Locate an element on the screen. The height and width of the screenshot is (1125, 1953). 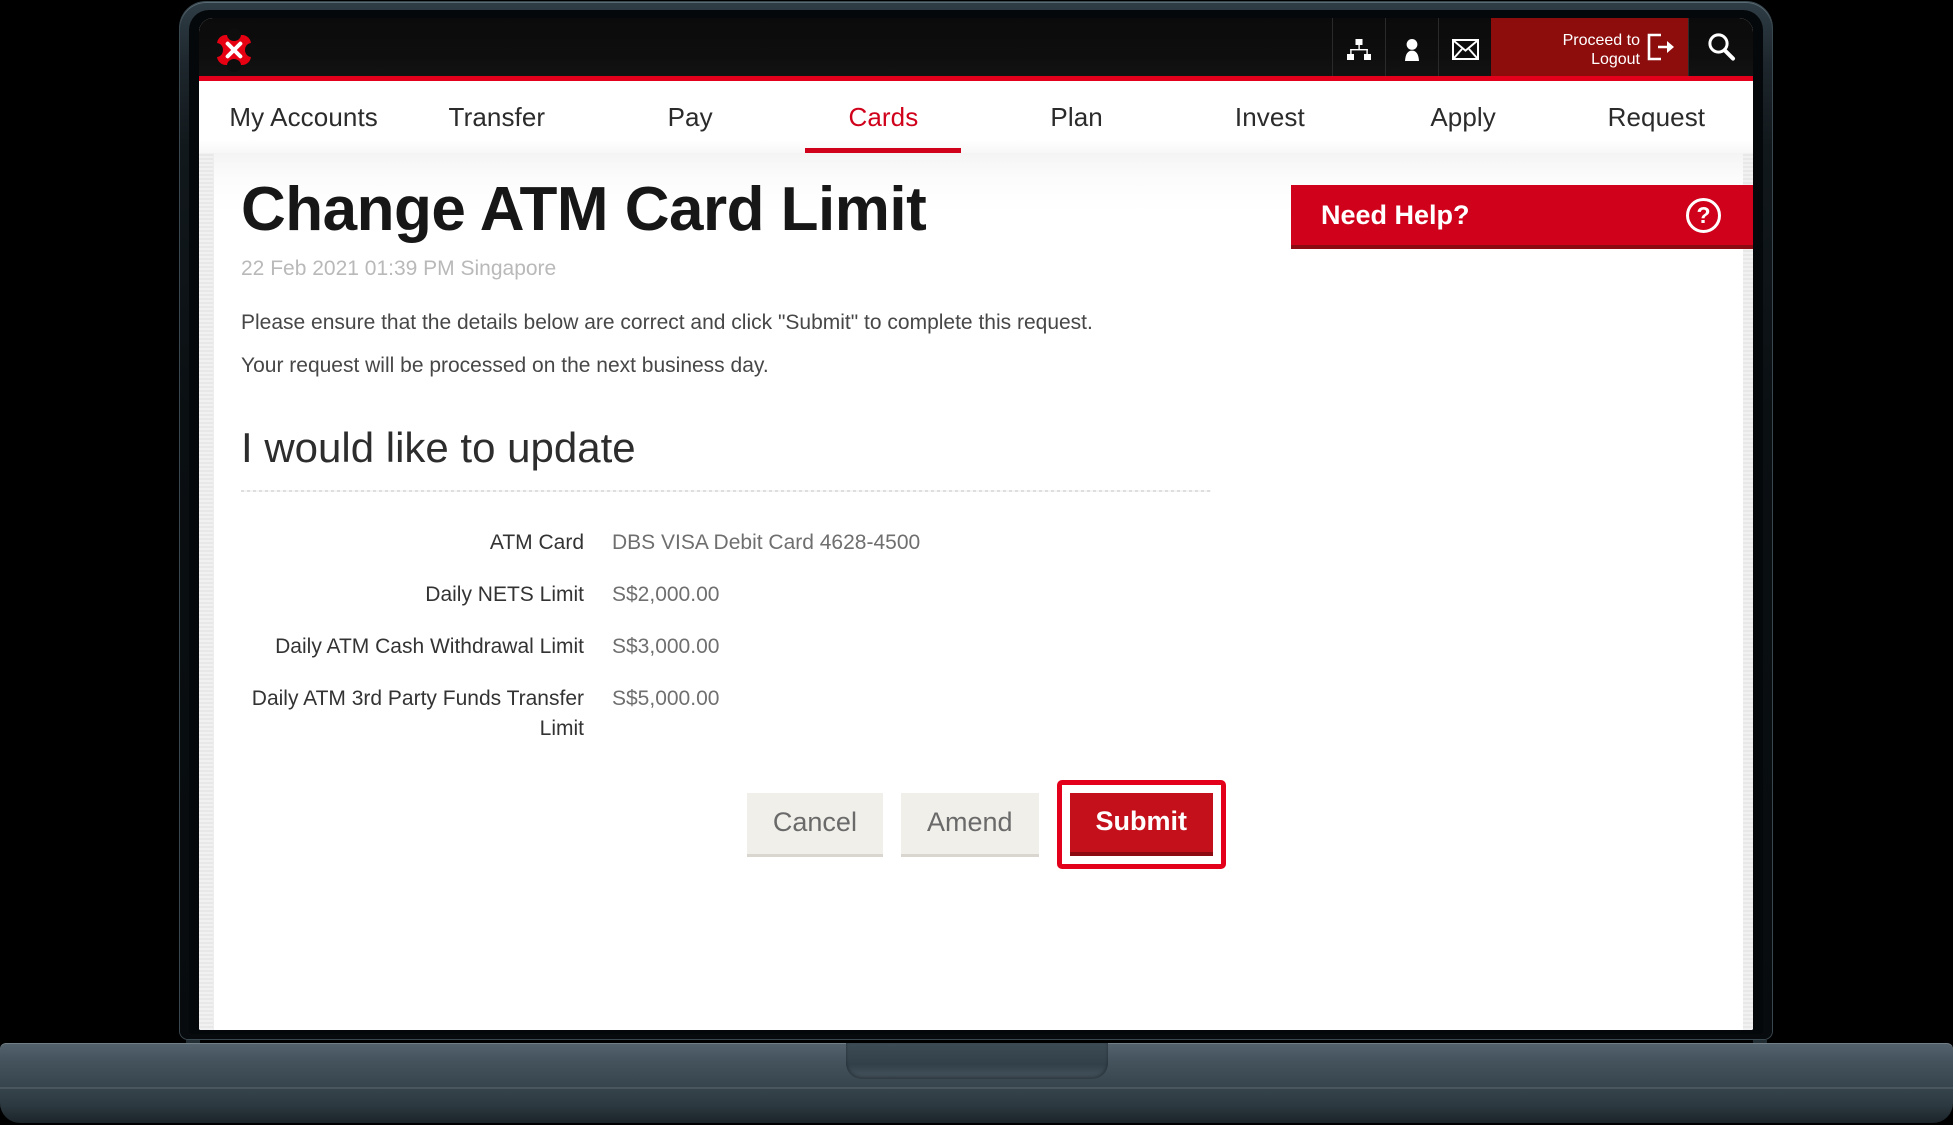
search-icon is located at coordinates (1721, 49).